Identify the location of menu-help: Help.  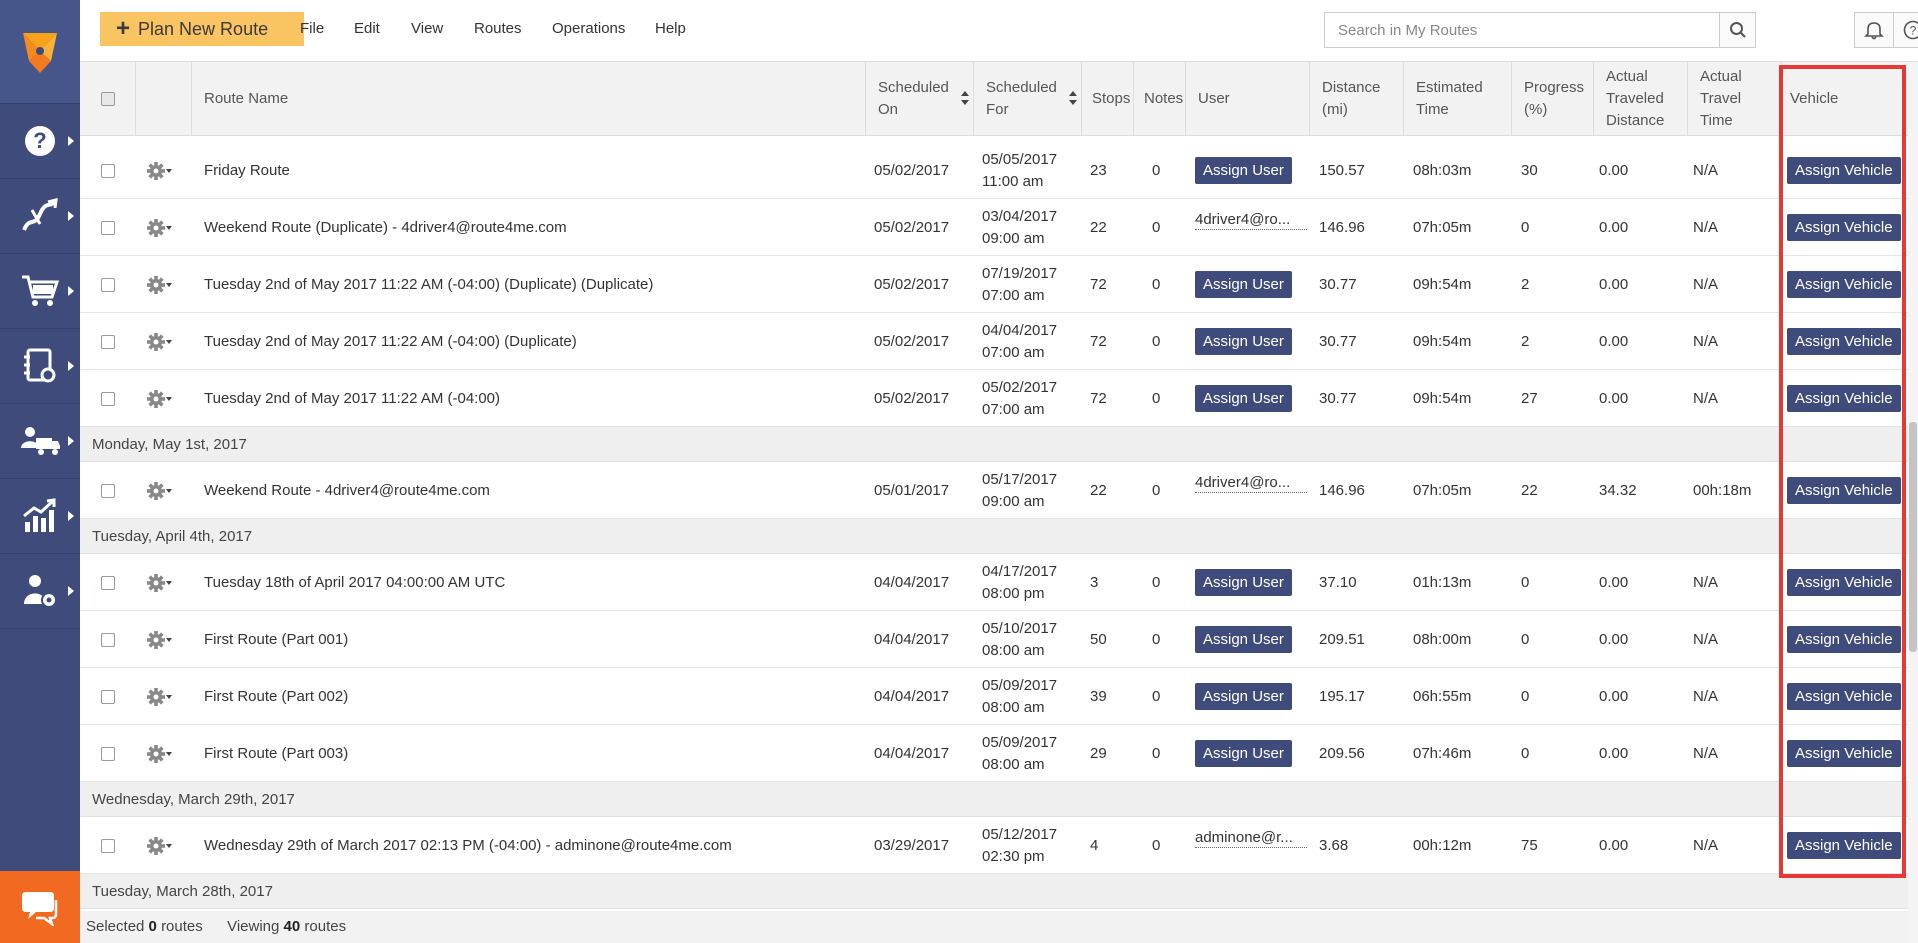
(670, 28).